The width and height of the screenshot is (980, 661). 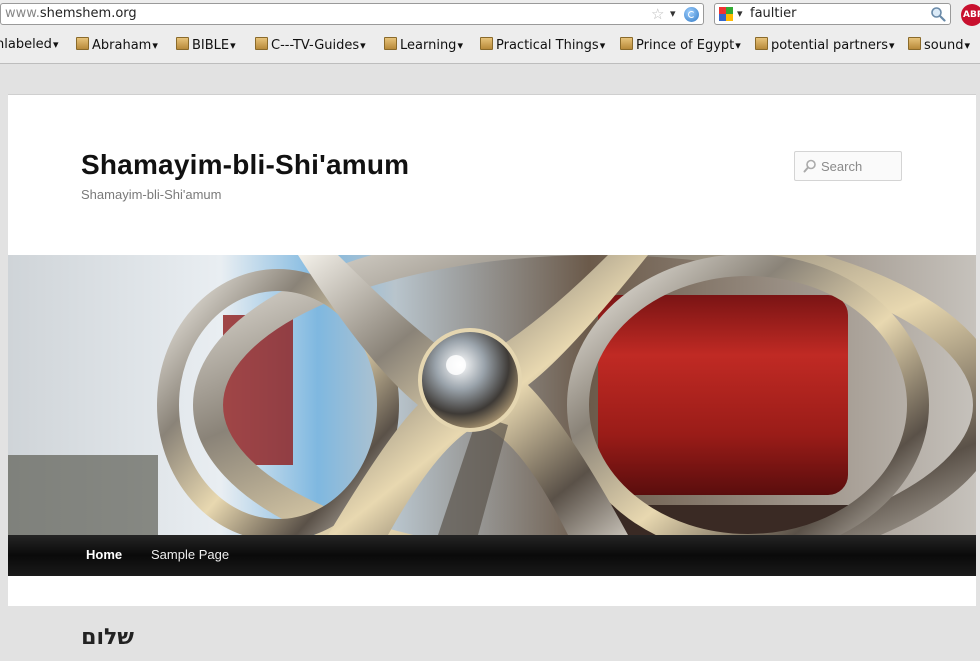 I want to click on bookmark-label: Learning, so click(x=428, y=45).